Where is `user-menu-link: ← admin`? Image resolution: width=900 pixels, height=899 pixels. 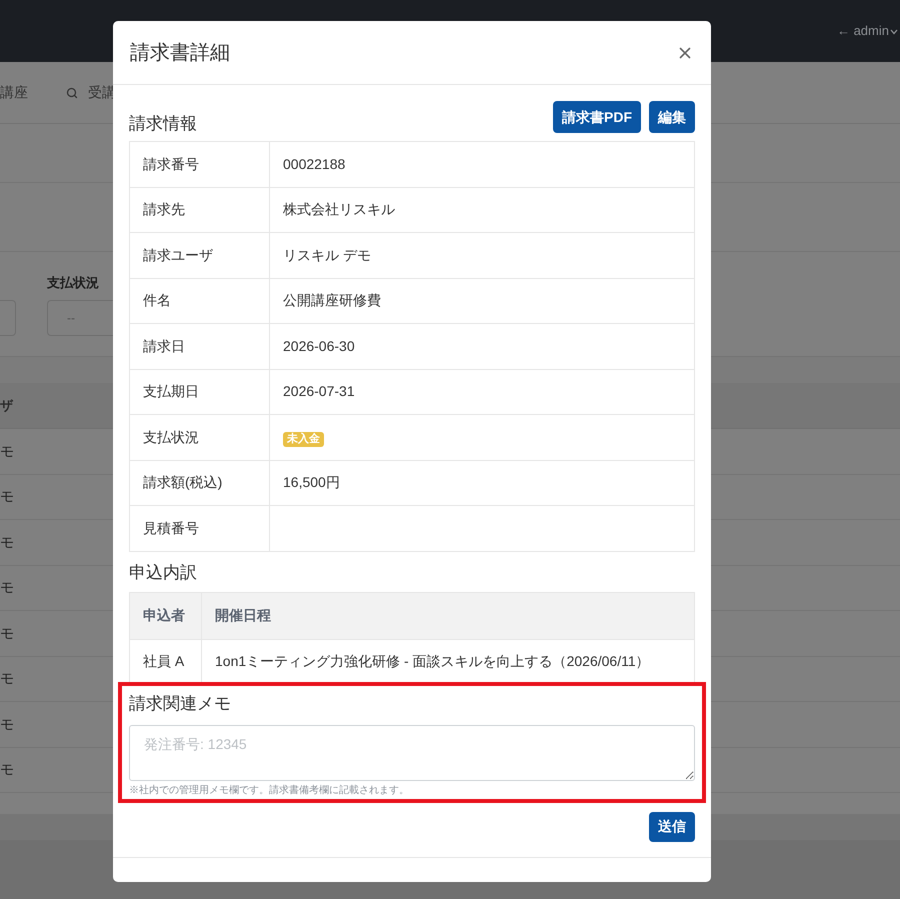
user-menu-link: ← admin is located at coordinates (862, 31).